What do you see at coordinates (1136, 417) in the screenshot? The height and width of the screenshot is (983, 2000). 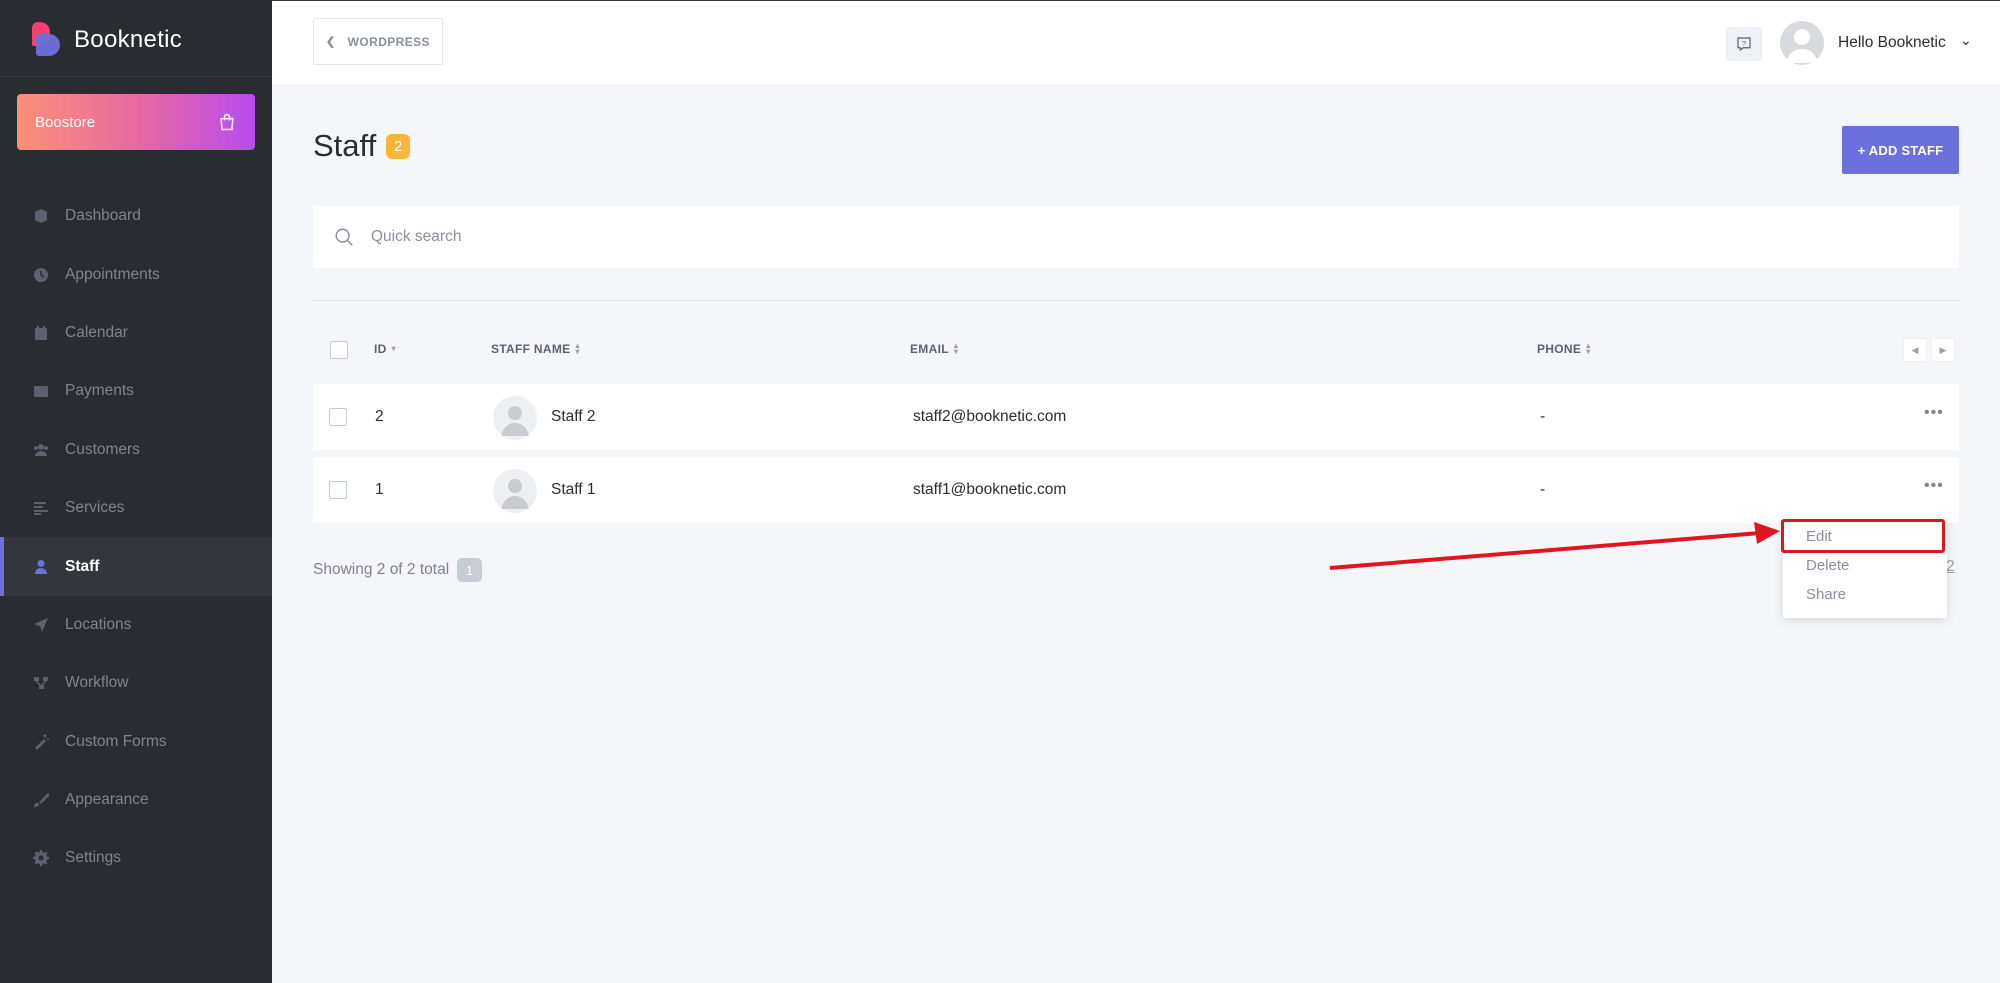 I see `table-row: 2 Staff 2 staff2@booknetic.com - •••` at bounding box center [1136, 417].